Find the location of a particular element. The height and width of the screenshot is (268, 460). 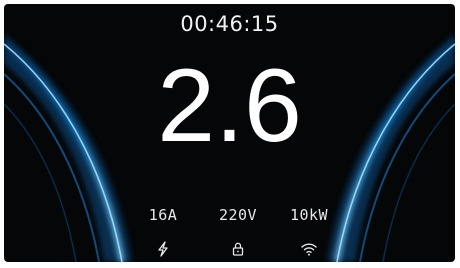

energy-value: 2.6 is located at coordinates (229, 106).